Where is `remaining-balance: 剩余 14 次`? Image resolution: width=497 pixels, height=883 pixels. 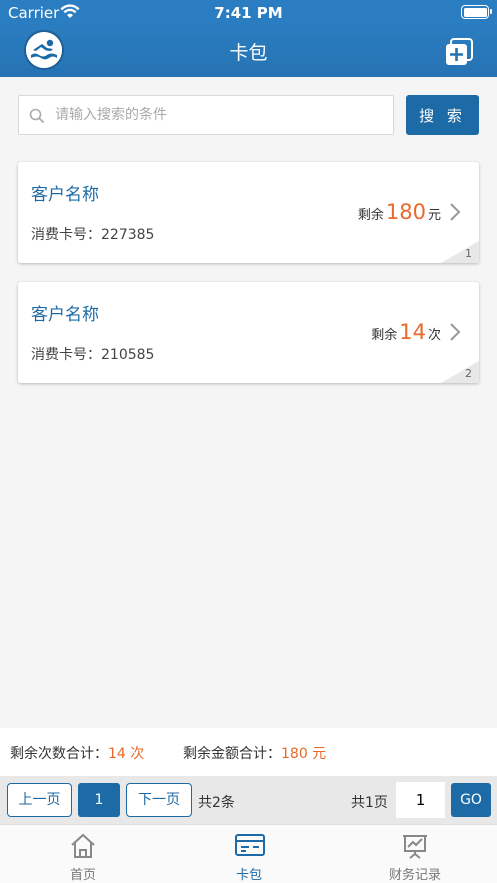
remaining-balance: 剩余 14 次 is located at coordinates (406, 332).